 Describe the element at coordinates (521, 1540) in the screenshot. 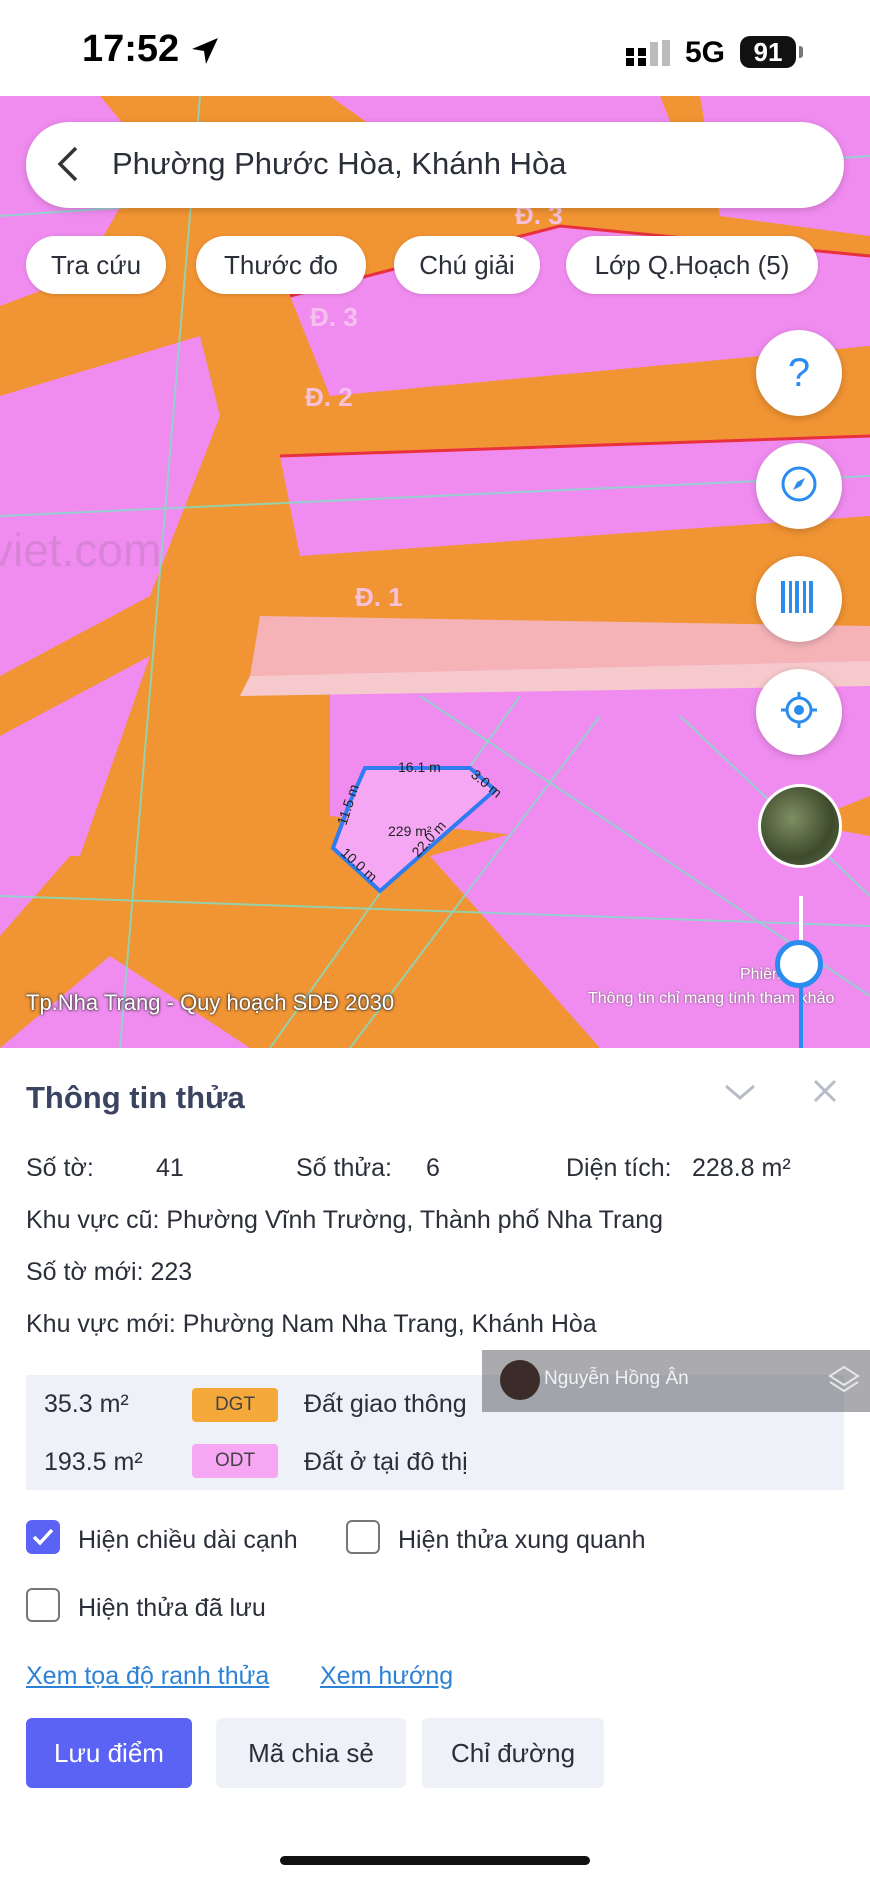

I see `checkbox-label: Hiện thửa xung quanh` at that location.